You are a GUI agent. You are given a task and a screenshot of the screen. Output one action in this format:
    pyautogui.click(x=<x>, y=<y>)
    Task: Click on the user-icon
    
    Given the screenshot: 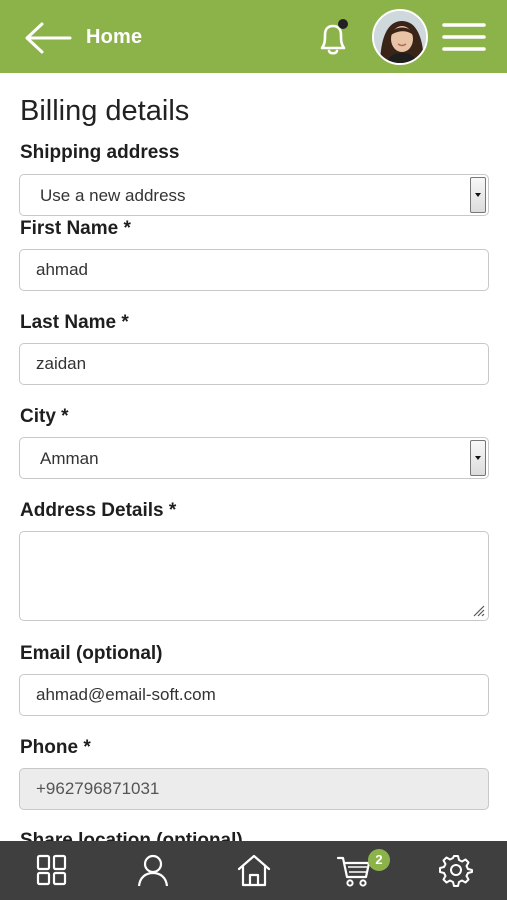 What is the action you would take?
    pyautogui.click(x=153, y=870)
    